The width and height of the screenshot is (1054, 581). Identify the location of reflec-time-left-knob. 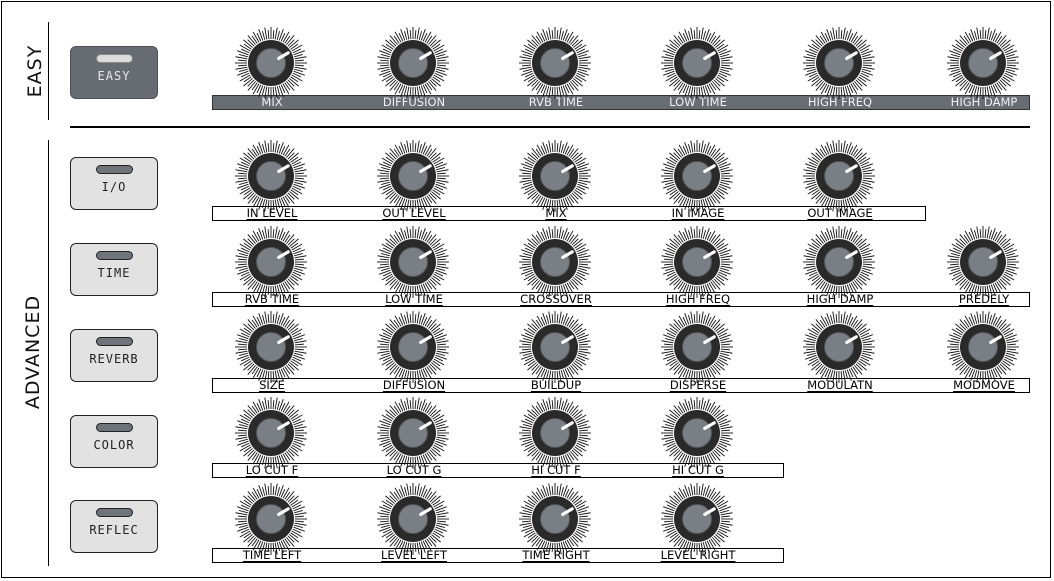
(271, 519).